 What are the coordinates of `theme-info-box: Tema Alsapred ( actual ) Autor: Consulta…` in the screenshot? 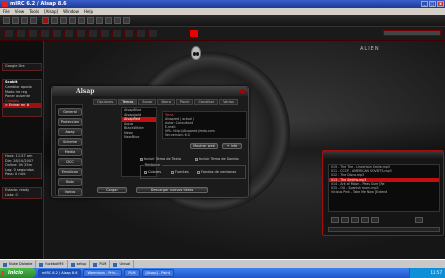 It's located at (204, 125).